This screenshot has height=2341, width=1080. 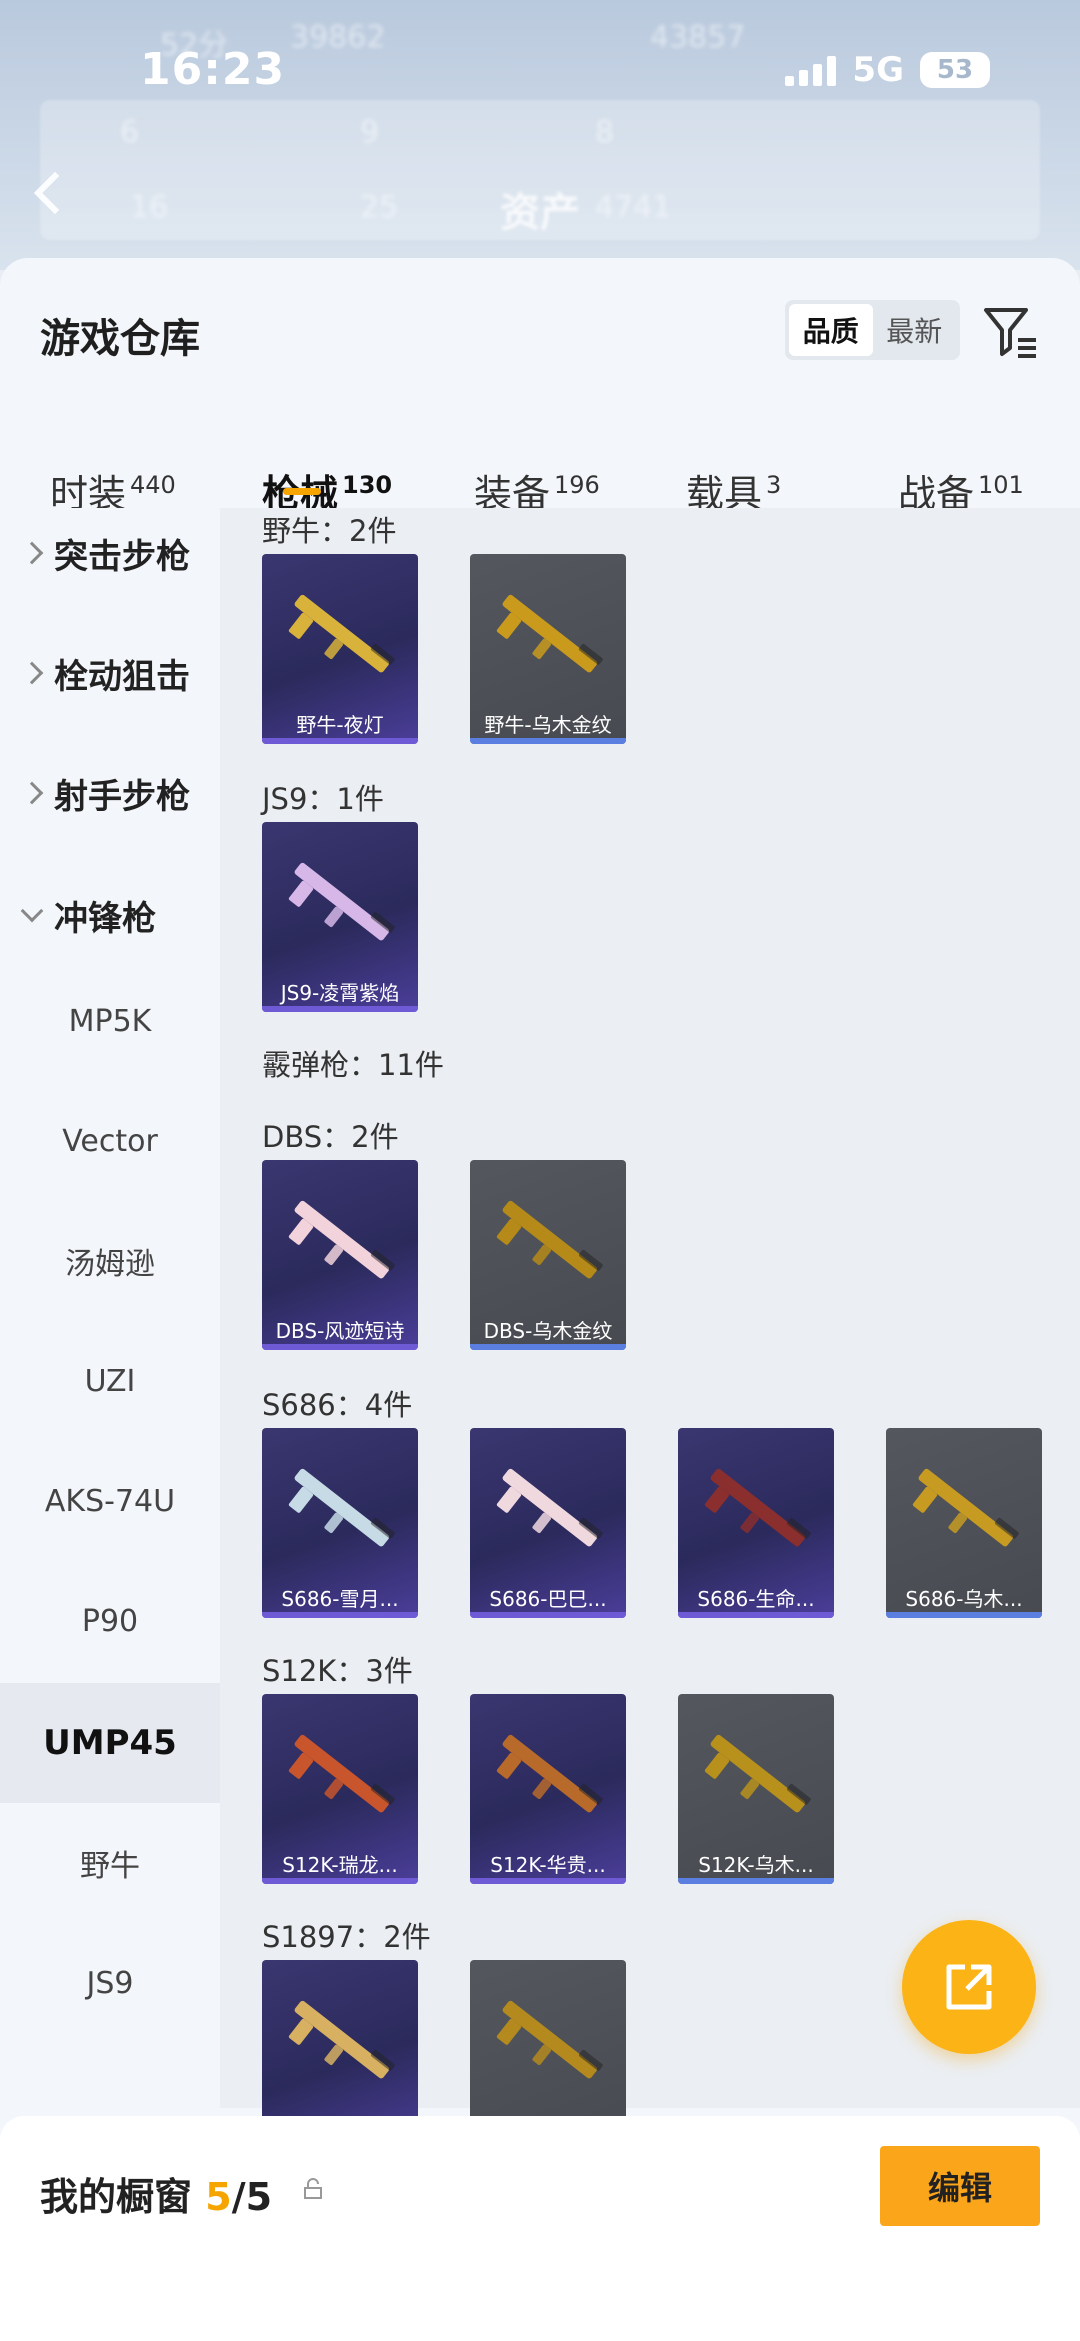 I want to click on page-title: 资产, so click(x=540, y=213).